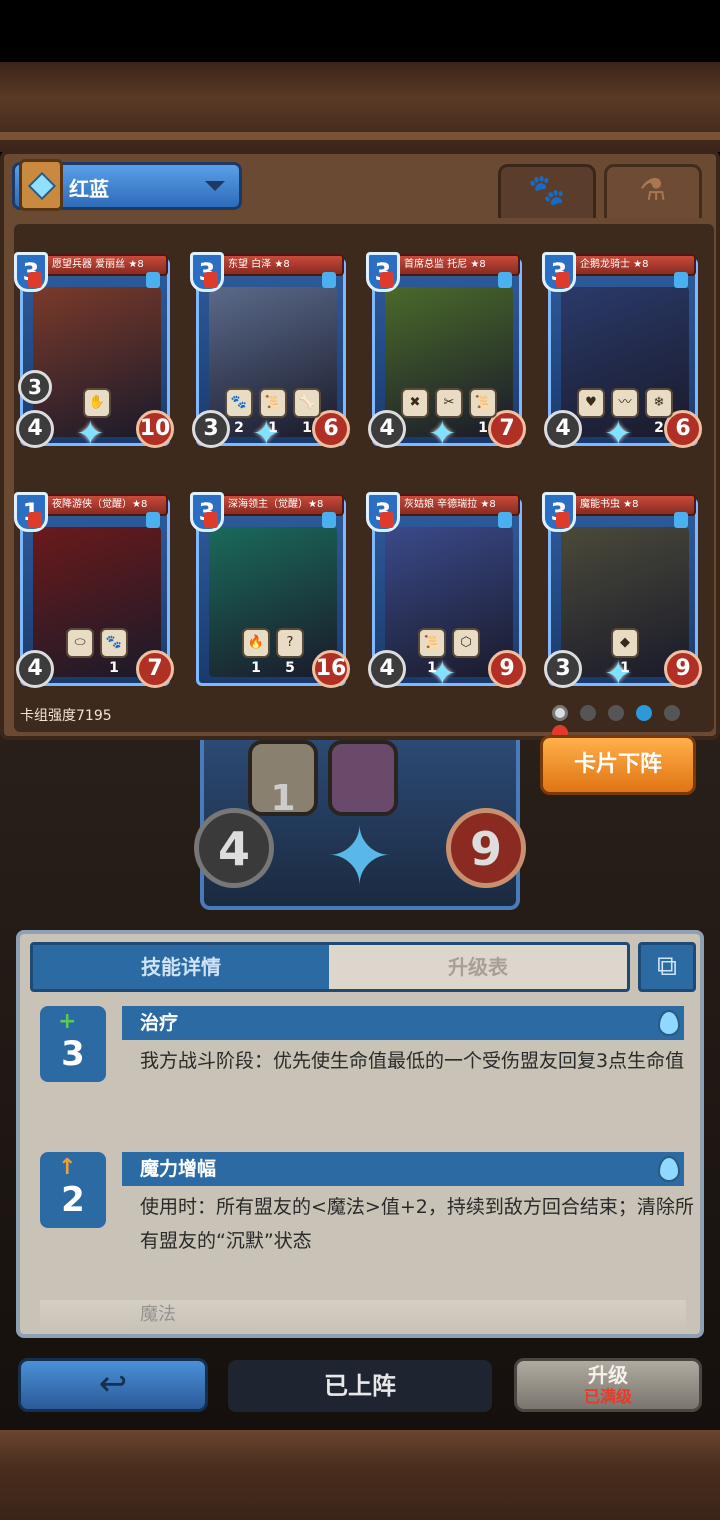 The width and height of the screenshot is (720, 1520). What do you see at coordinates (234, 848) in the screenshot?
I see `preview-attack: 4` at bounding box center [234, 848].